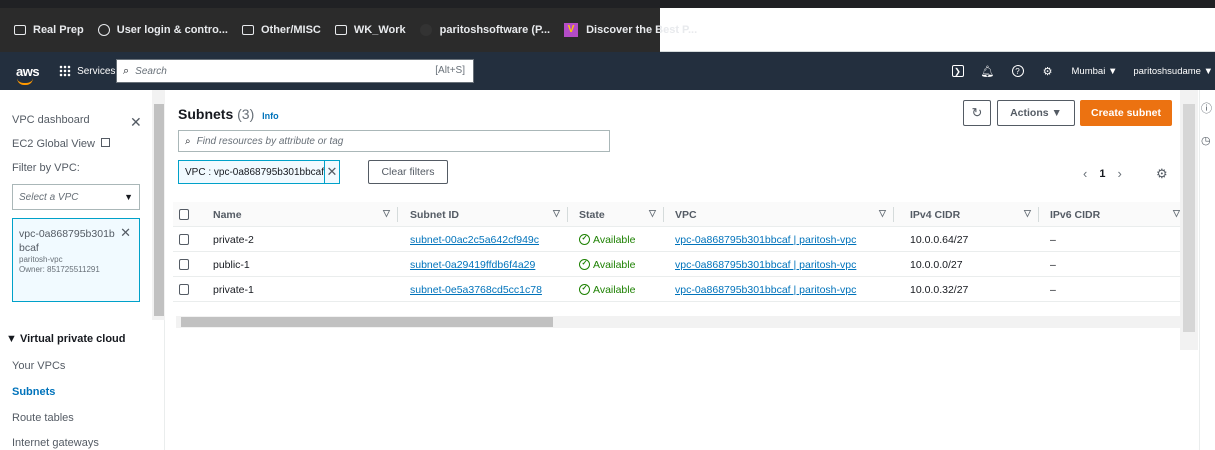 This screenshot has width=1215, height=450. I want to click on page-number: 1, so click(1102, 174).